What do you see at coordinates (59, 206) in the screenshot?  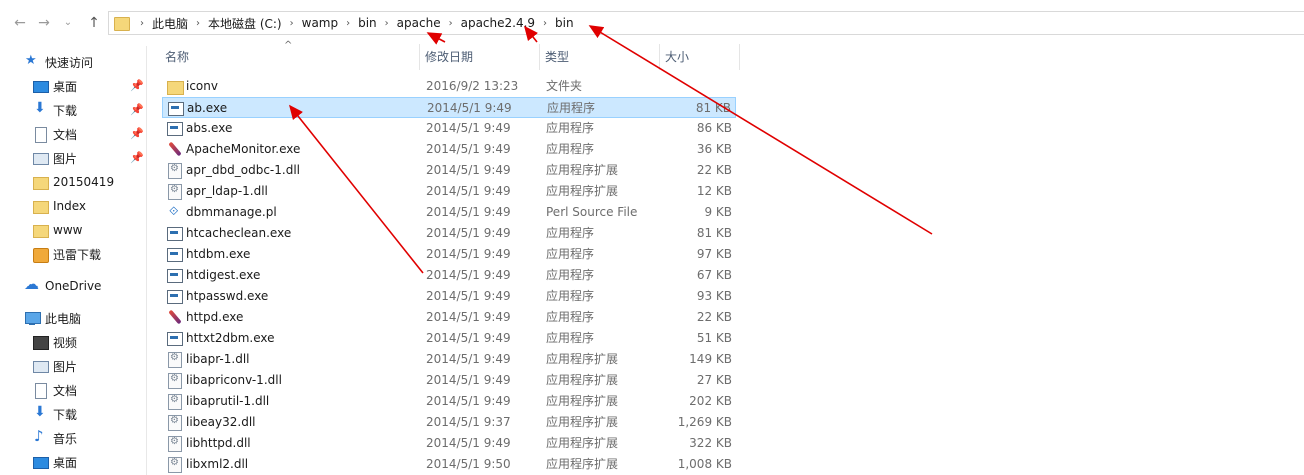 I see `nav-item-index: Index` at bounding box center [59, 206].